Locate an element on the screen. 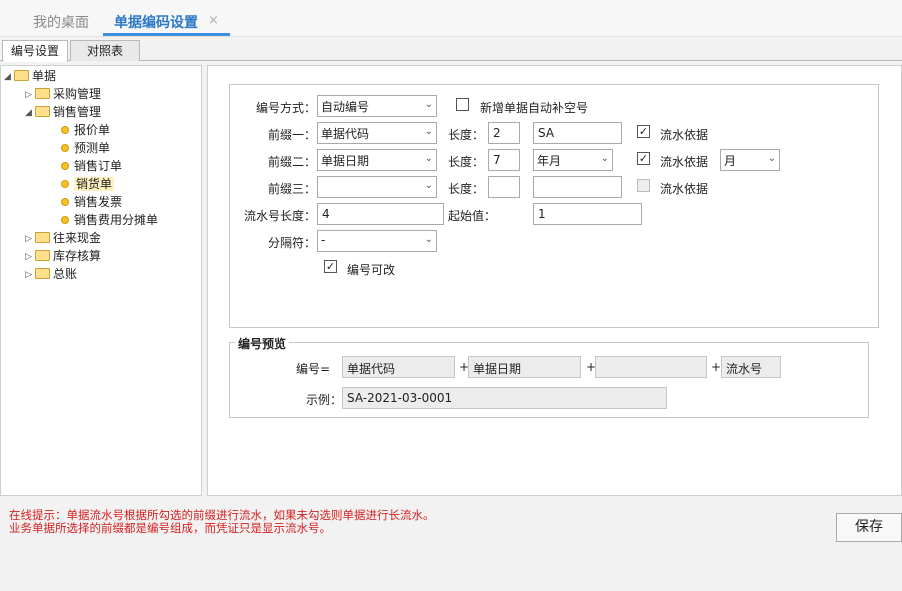  active-tab-indicator is located at coordinates (166, 34).